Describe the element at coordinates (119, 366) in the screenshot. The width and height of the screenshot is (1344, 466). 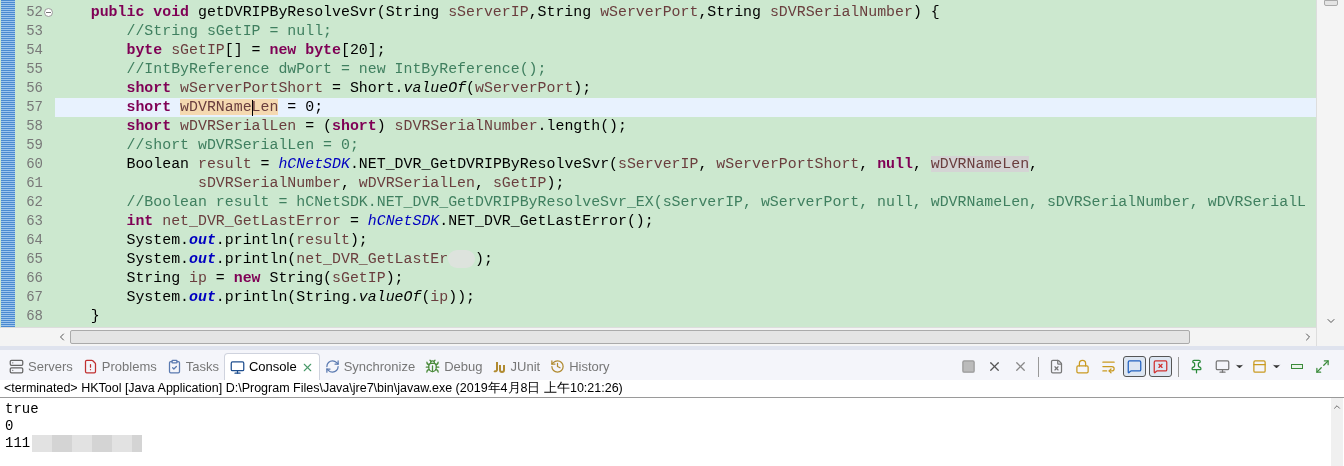
I see `view-tab: Problems` at that location.